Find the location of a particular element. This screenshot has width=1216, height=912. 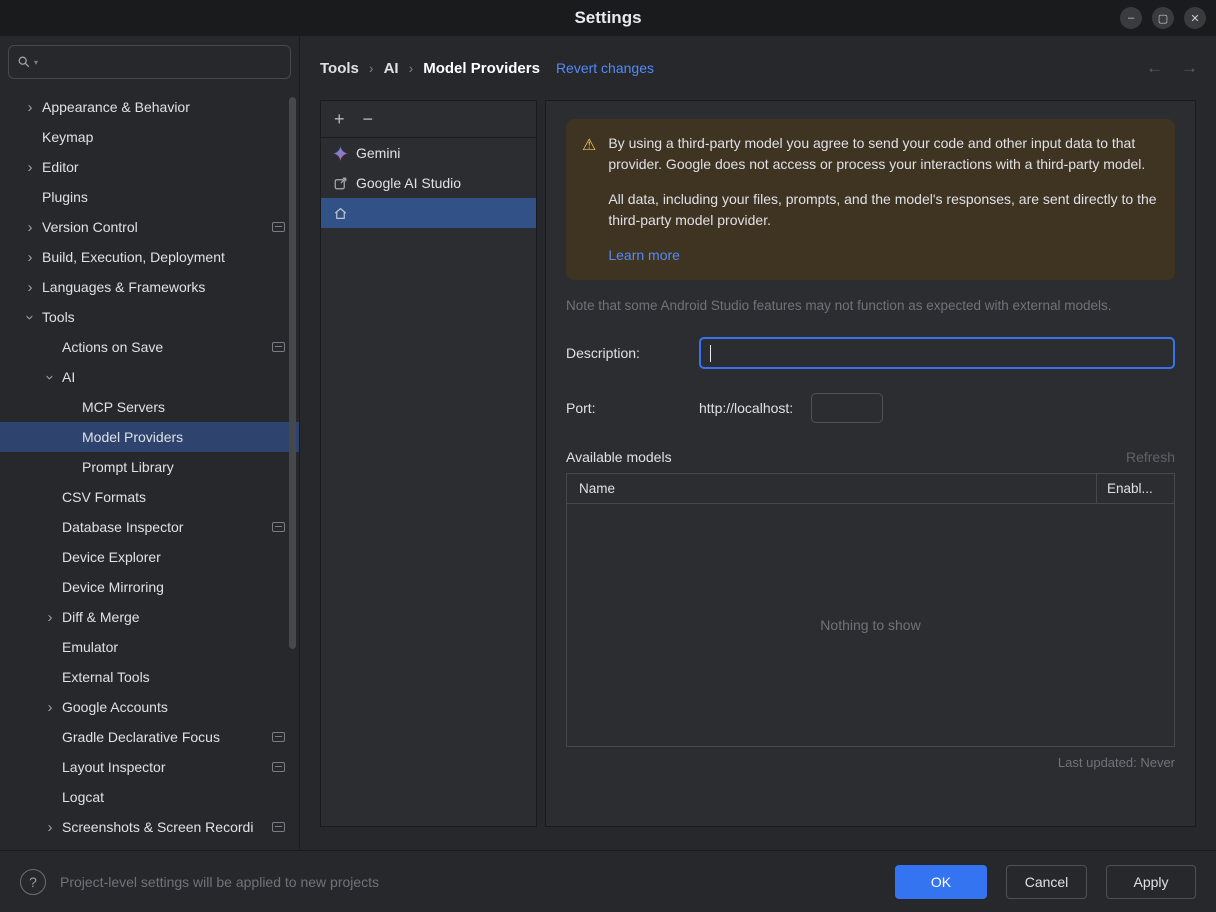

sidebar-item-label: Editor is located at coordinates (60, 167).